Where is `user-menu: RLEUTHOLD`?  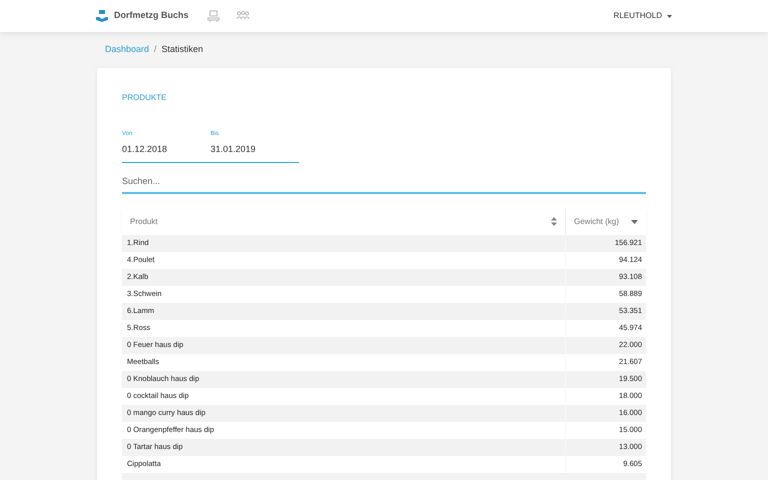
user-menu: RLEUTHOLD is located at coordinates (643, 16).